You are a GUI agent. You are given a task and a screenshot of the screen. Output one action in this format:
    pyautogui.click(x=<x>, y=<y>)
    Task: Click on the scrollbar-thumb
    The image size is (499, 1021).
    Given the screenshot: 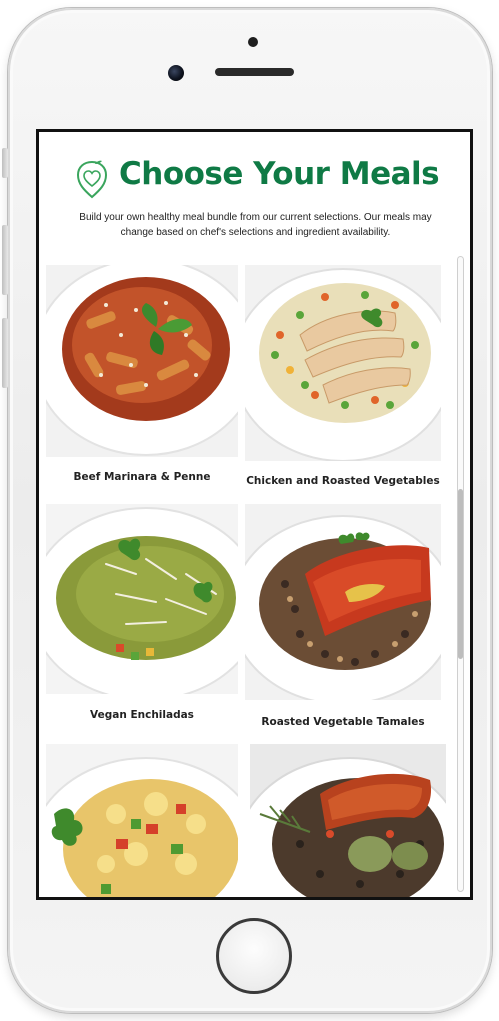 What is the action you would take?
    pyautogui.click(x=460, y=574)
    